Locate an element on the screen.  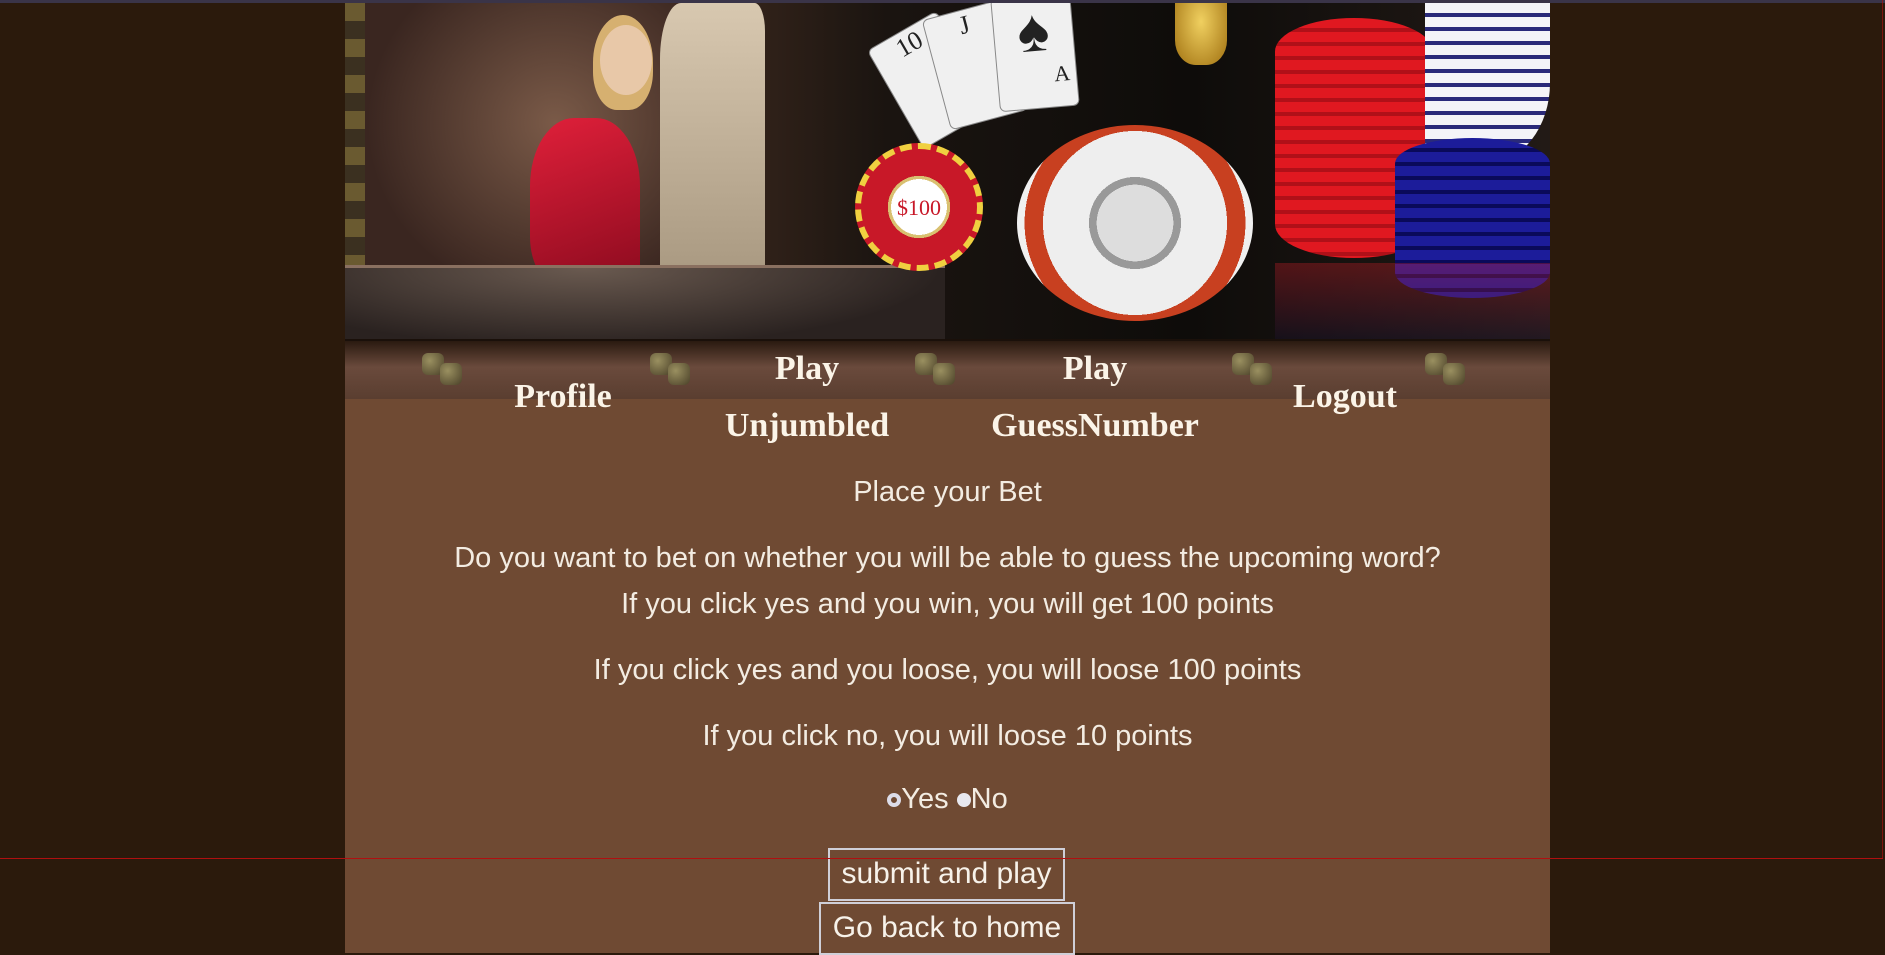
radio-yes-label: Yes is located at coordinates (924, 799).